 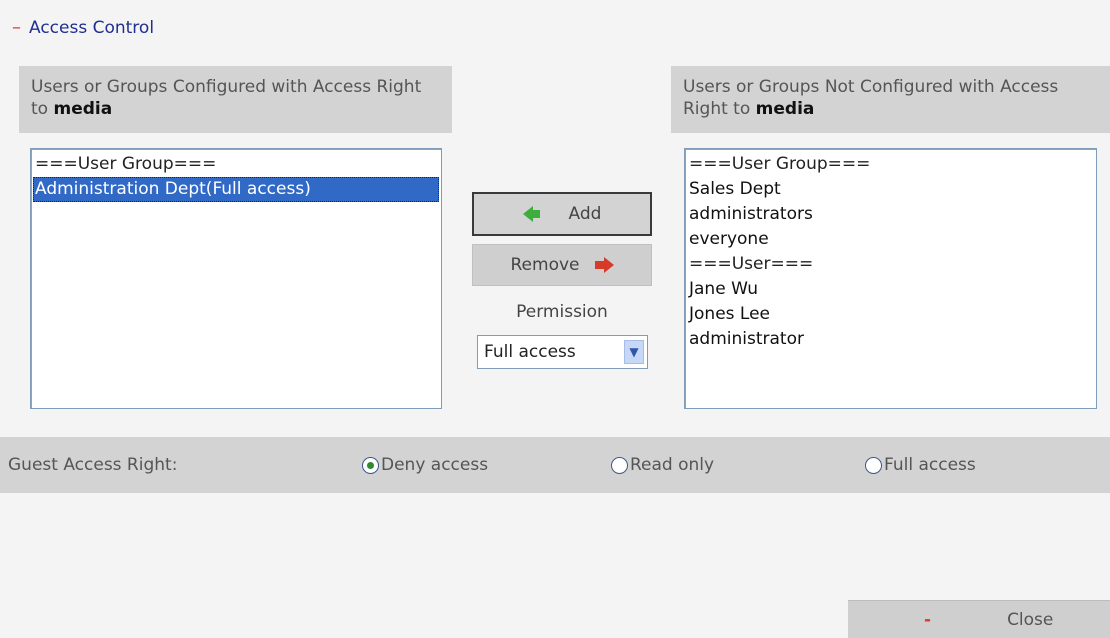 I want to click on permission-select: Full access ▼, so click(x=562, y=352).